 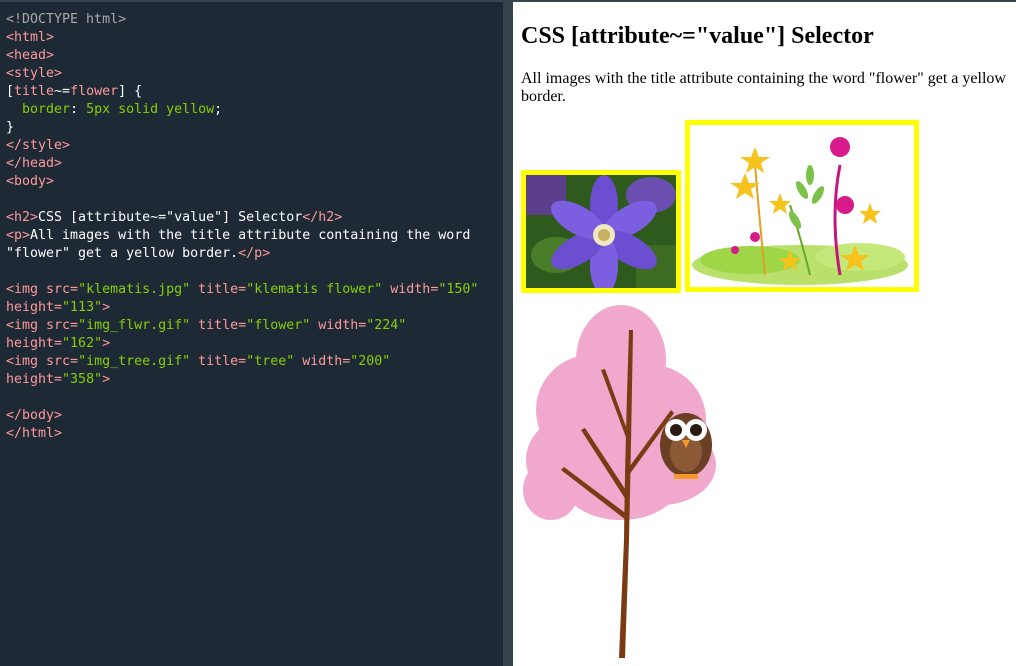 I want to click on flower-image, so click(x=802, y=206).